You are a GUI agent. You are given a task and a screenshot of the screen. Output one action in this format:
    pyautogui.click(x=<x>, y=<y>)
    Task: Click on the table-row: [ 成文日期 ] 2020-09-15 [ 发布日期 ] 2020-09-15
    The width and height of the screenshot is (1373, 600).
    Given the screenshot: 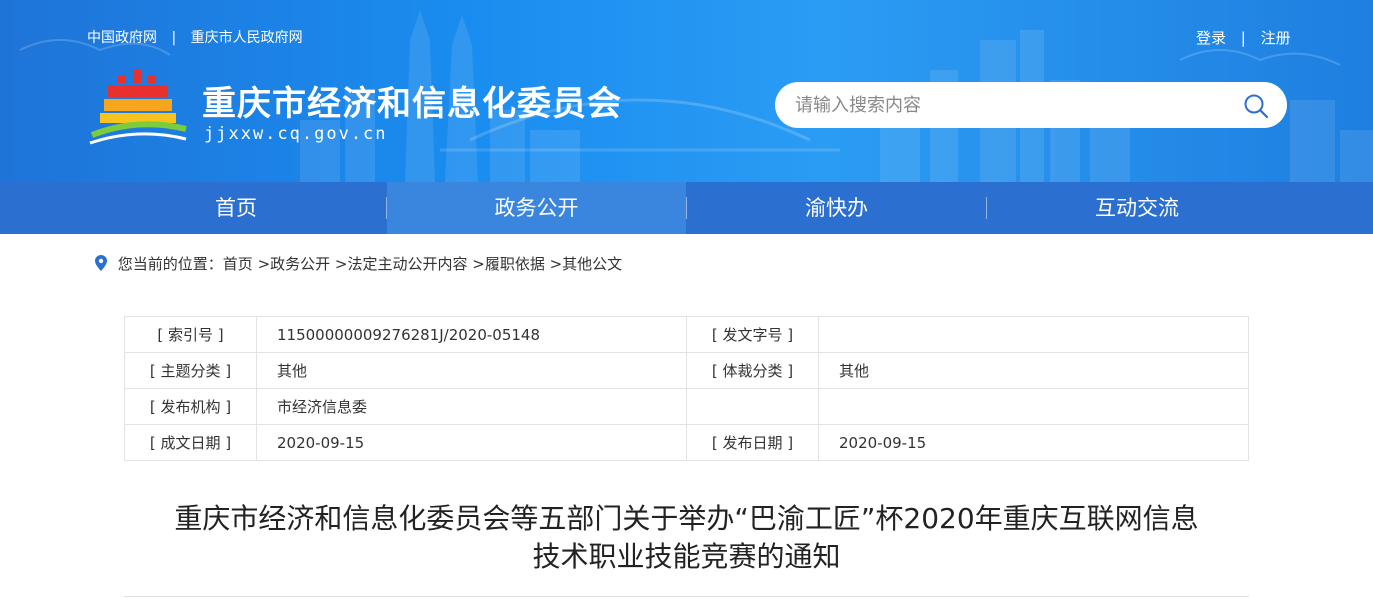 What is the action you would take?
    pyautogui.click(x=686, y=442)
    